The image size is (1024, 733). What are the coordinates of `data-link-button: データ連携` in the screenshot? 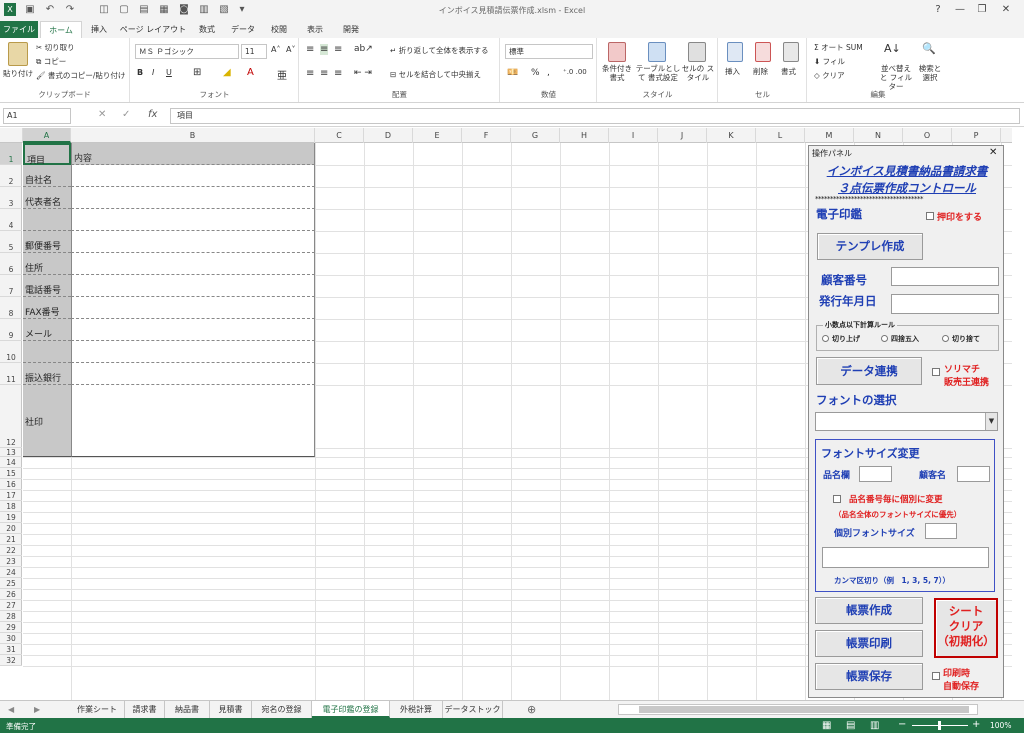 It's located at (869, 371).